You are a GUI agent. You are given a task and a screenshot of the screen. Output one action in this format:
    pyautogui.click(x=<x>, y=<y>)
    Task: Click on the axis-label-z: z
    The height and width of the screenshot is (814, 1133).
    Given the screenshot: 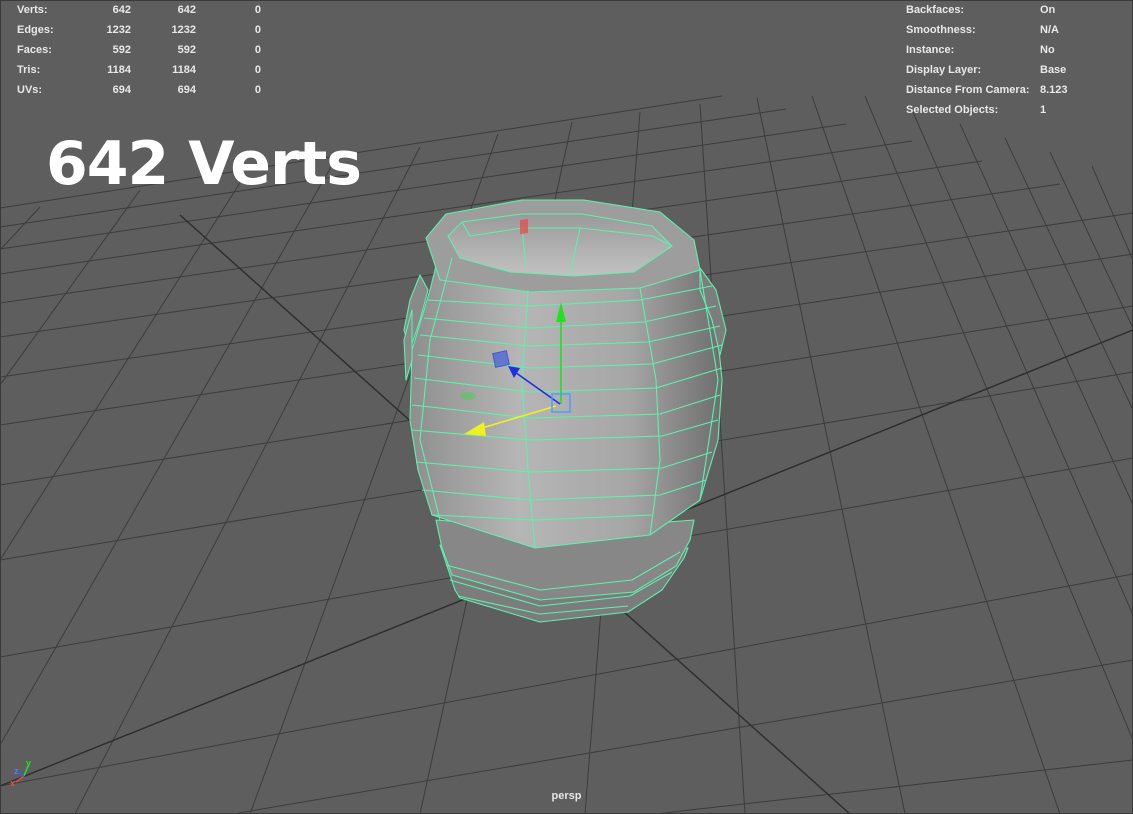 What is the action you would take?
    pyautogui.click(x=16, y=771)
    